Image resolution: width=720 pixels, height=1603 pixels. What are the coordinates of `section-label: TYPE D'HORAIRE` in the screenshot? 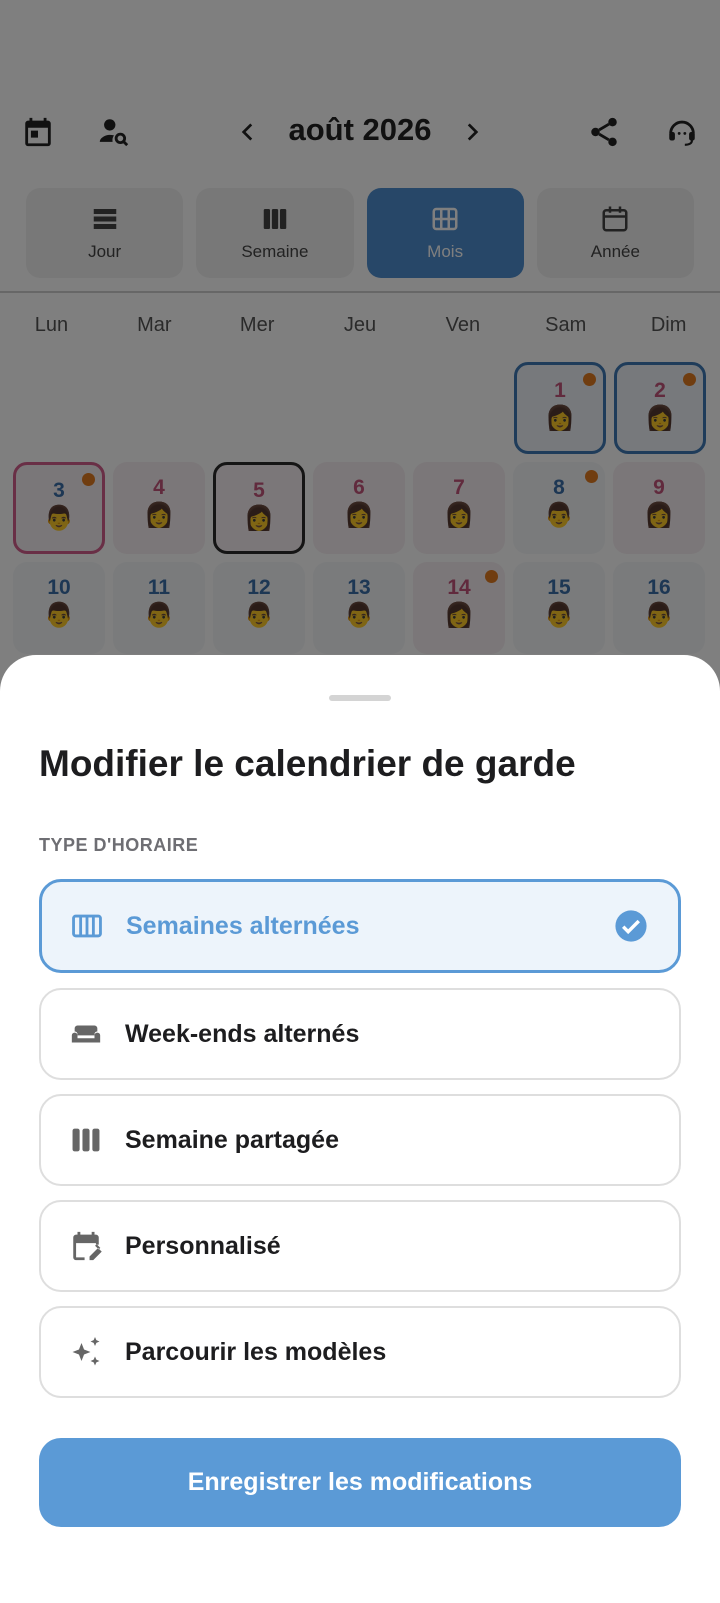 It's located at (119, 845).